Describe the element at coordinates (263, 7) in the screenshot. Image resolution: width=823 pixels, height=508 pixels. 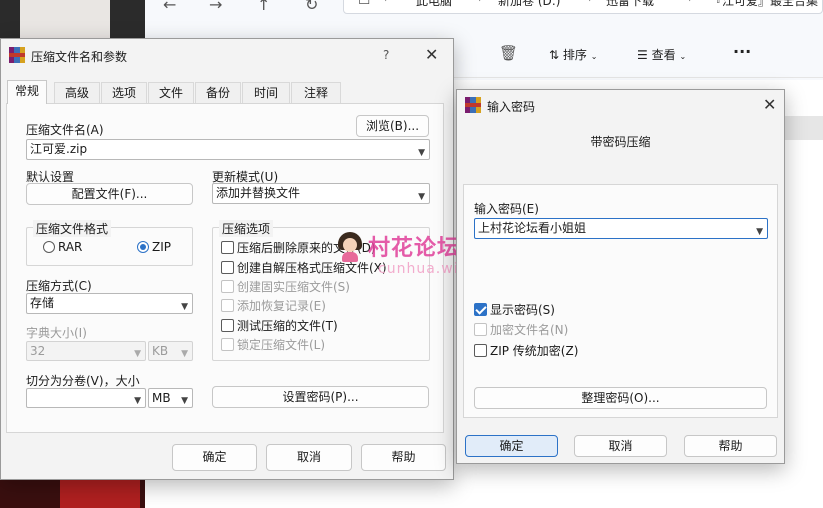
I see `up-arrow-icon: ↑` at that location.